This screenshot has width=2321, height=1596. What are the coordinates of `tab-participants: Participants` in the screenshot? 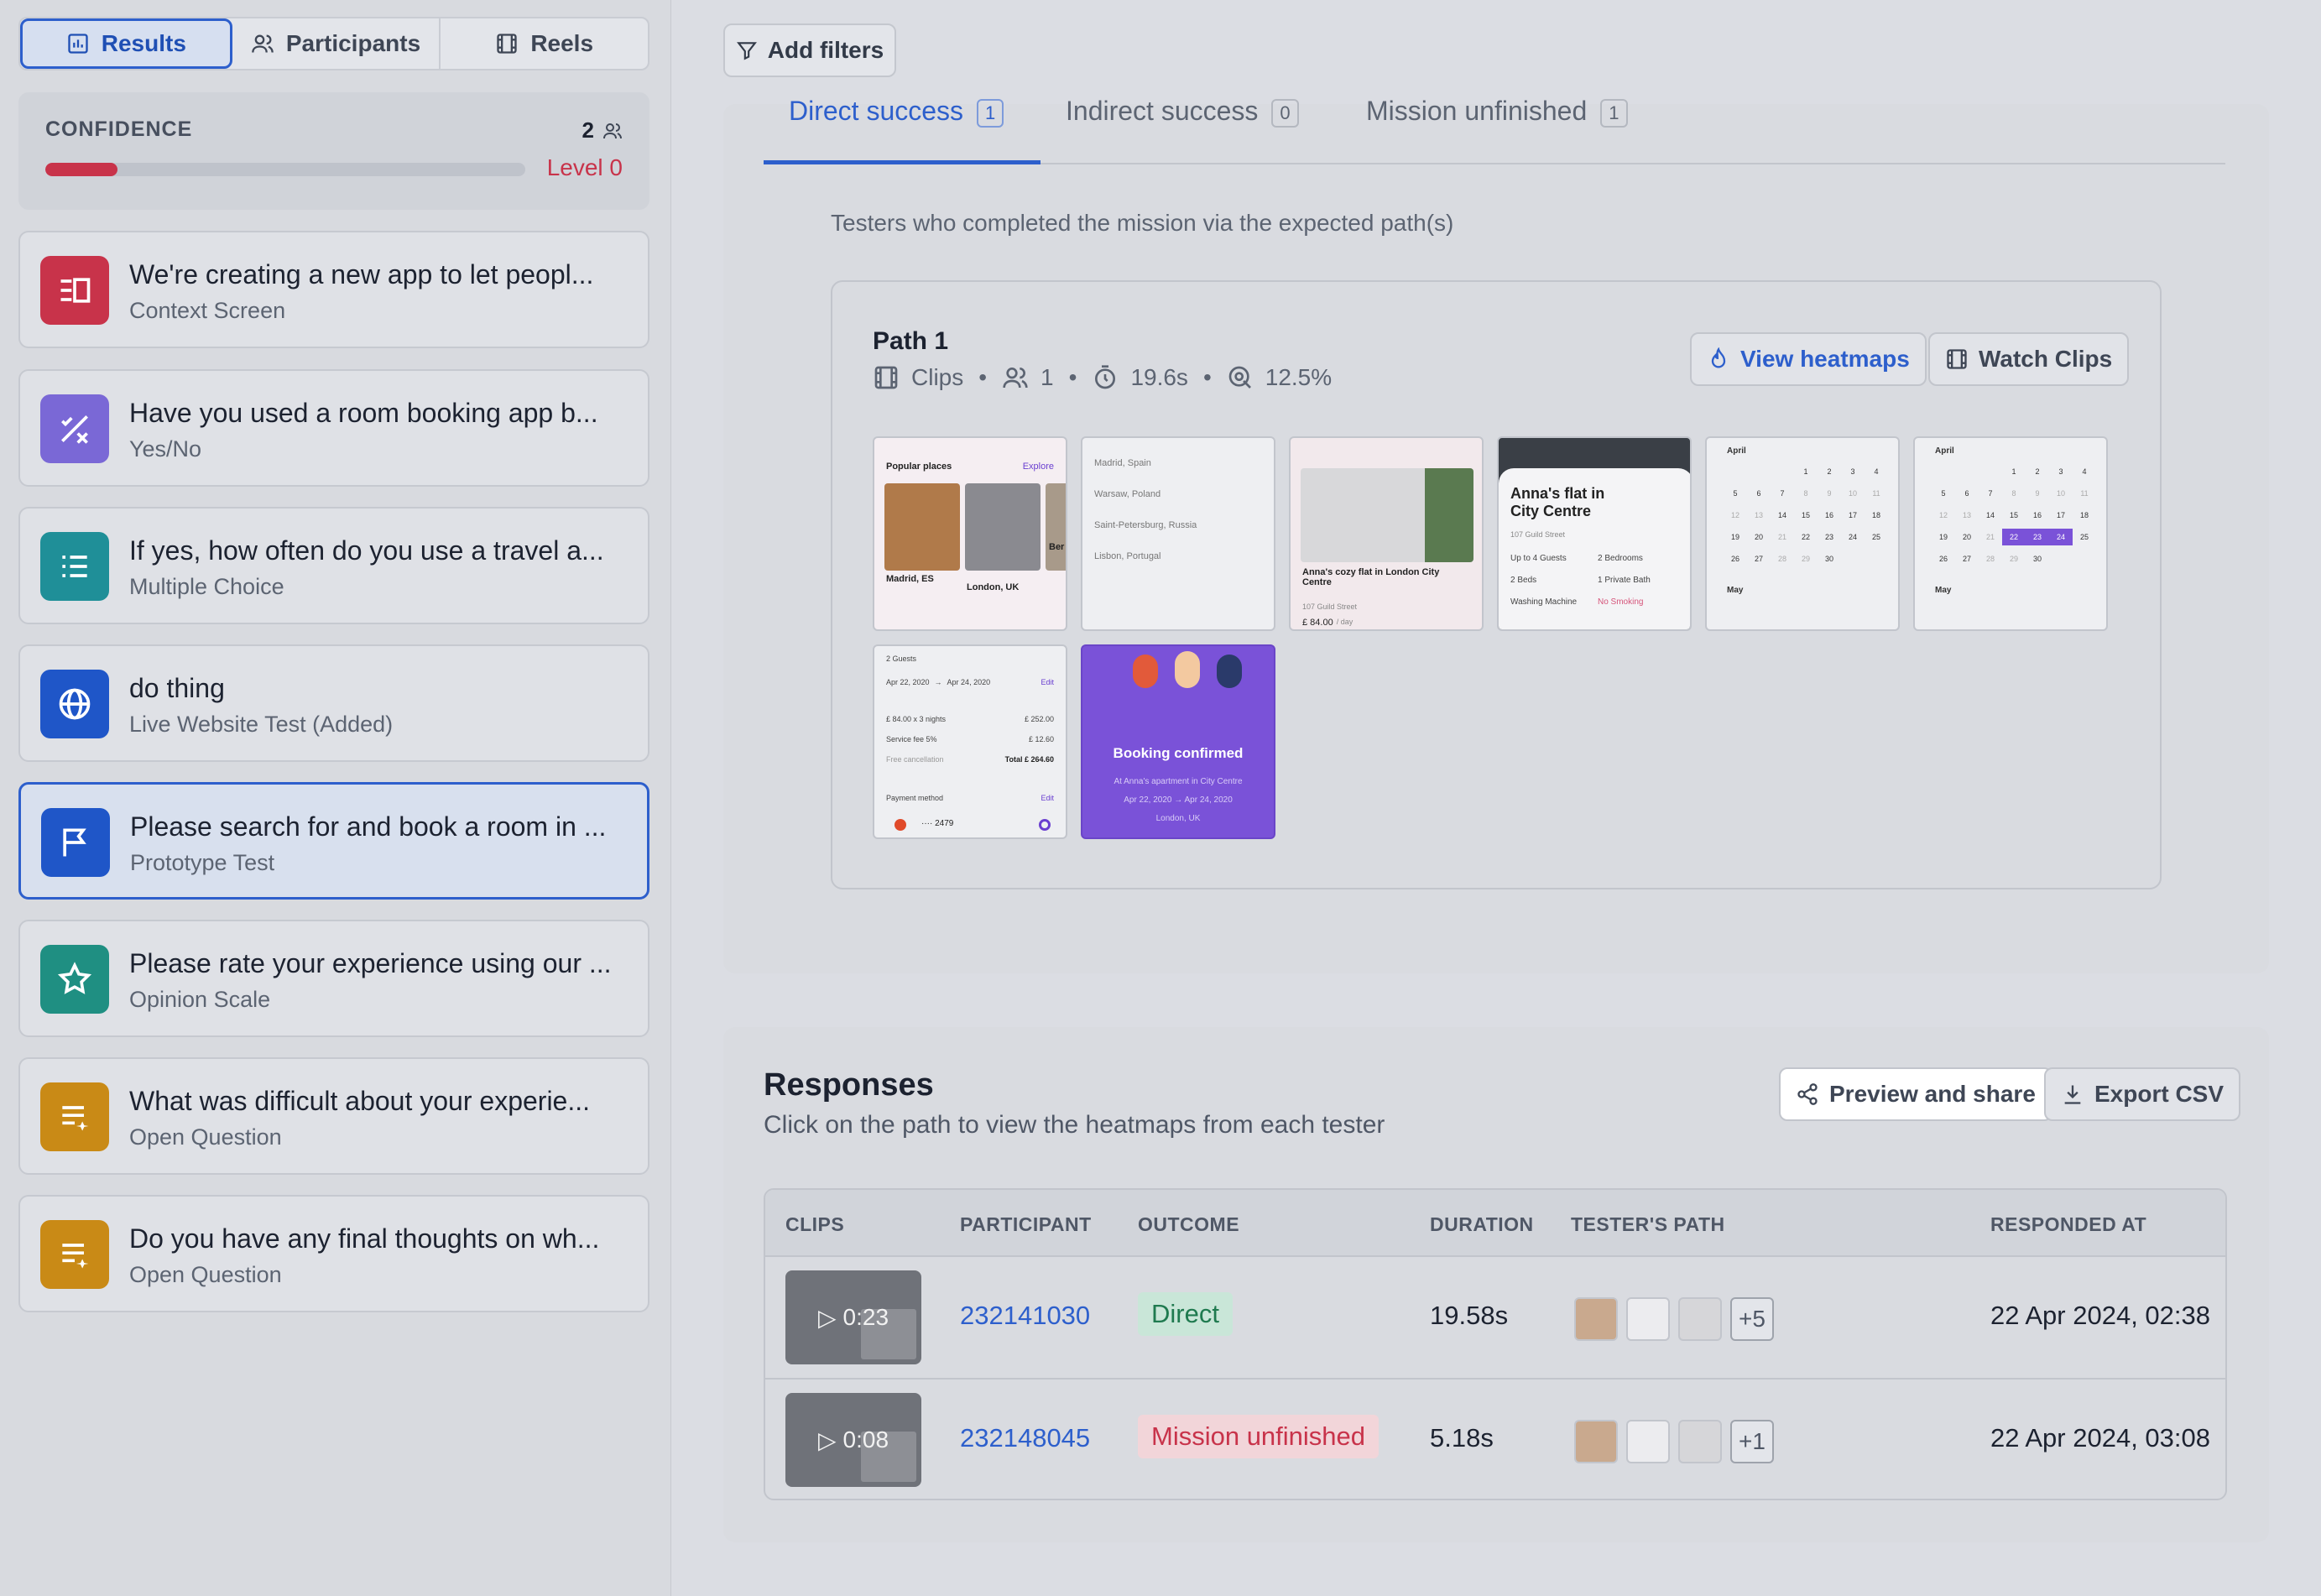 It's located at (336, 43).